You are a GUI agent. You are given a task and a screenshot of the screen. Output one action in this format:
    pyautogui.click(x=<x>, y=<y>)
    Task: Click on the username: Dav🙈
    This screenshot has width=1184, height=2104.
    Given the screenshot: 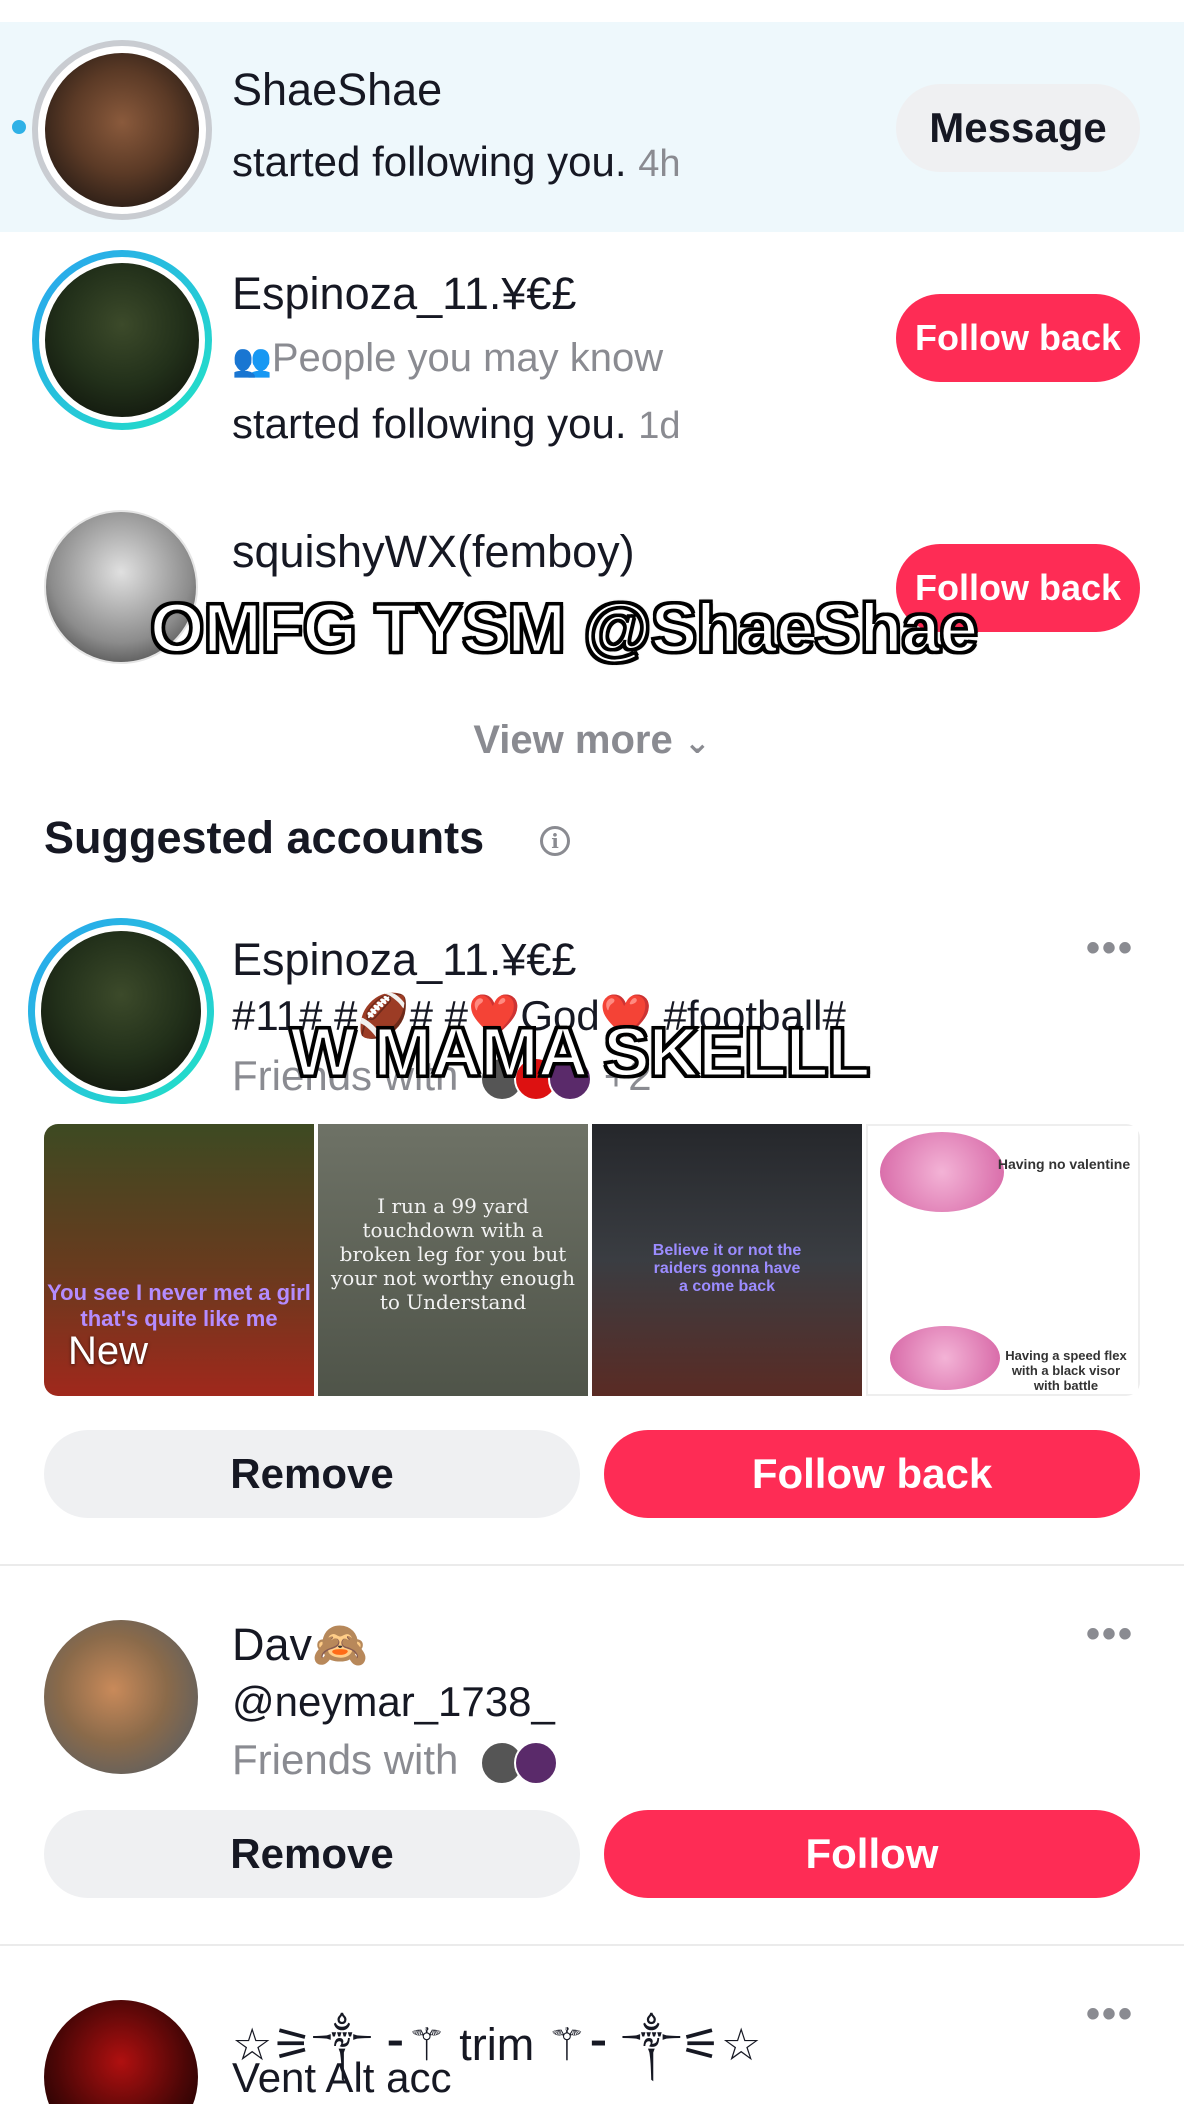 What is the action you would take?
    pyautogui.click(x=300, y=1644)
    